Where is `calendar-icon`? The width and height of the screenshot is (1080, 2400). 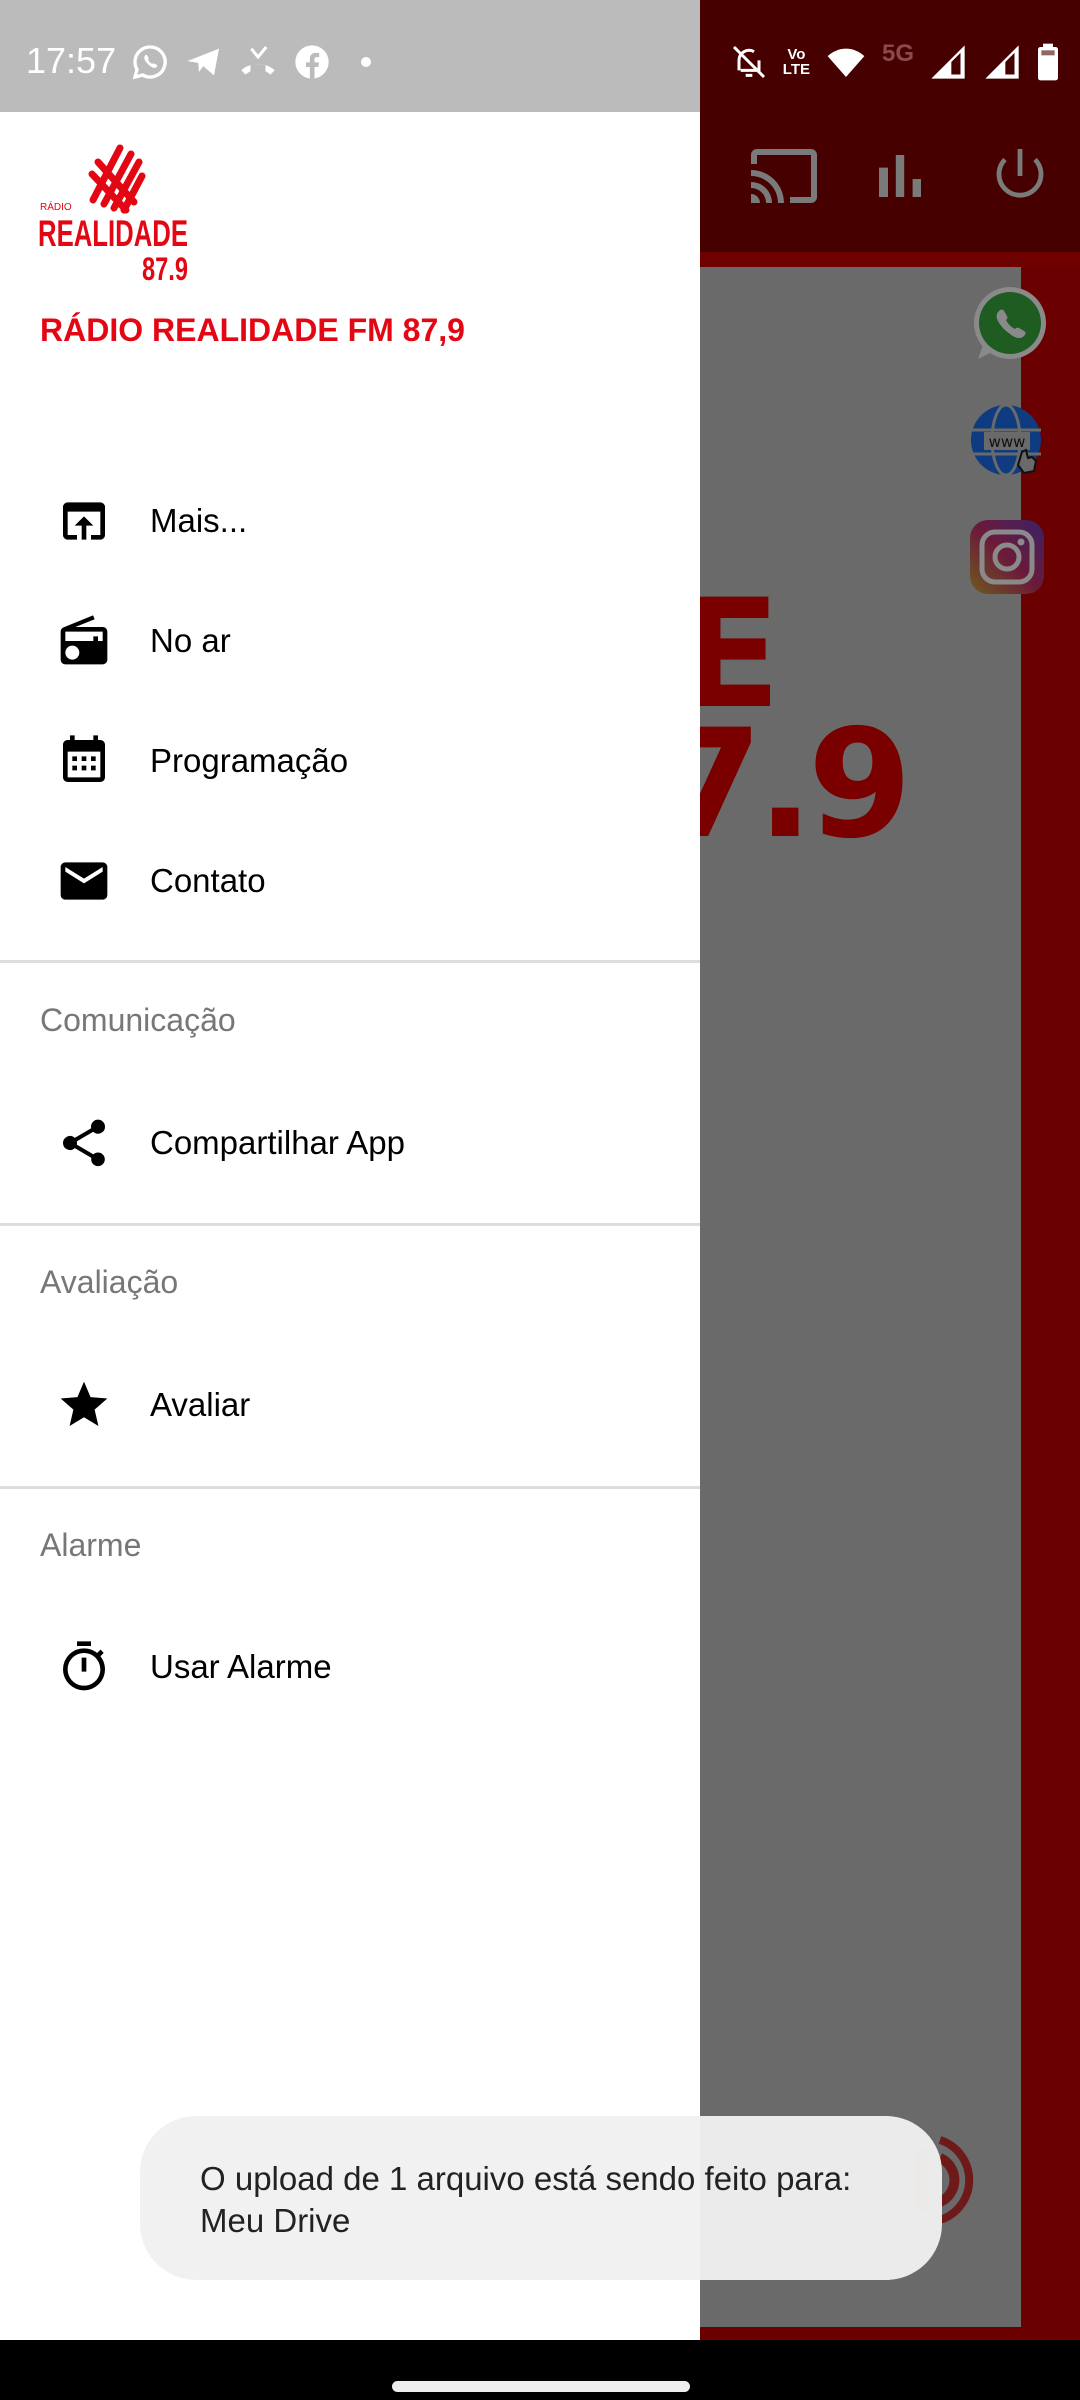 calendar-icon is located at coordinates (84, 761).